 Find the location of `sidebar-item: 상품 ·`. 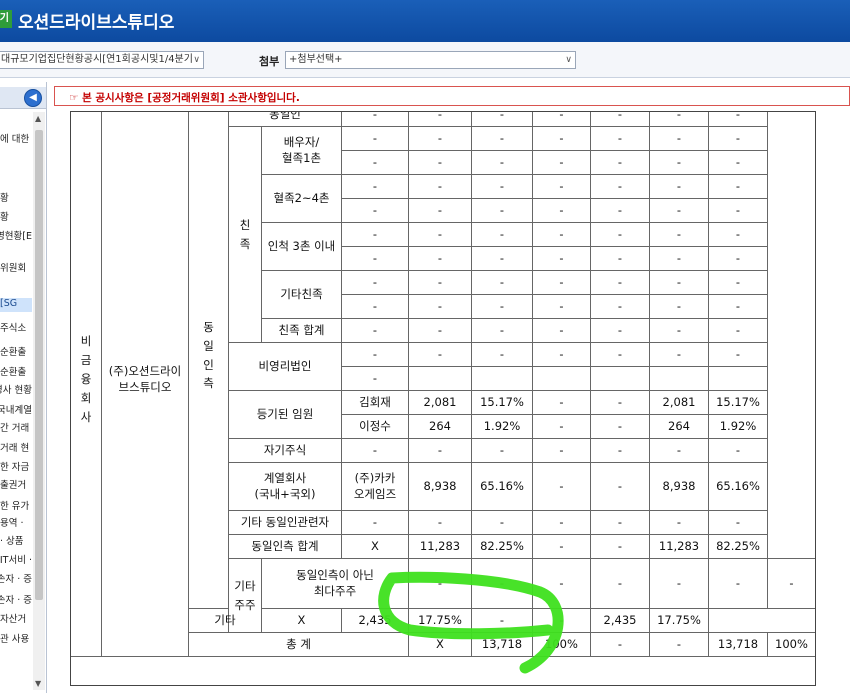

sidebar-item: 상품 · is located at coordinates (16, 540).